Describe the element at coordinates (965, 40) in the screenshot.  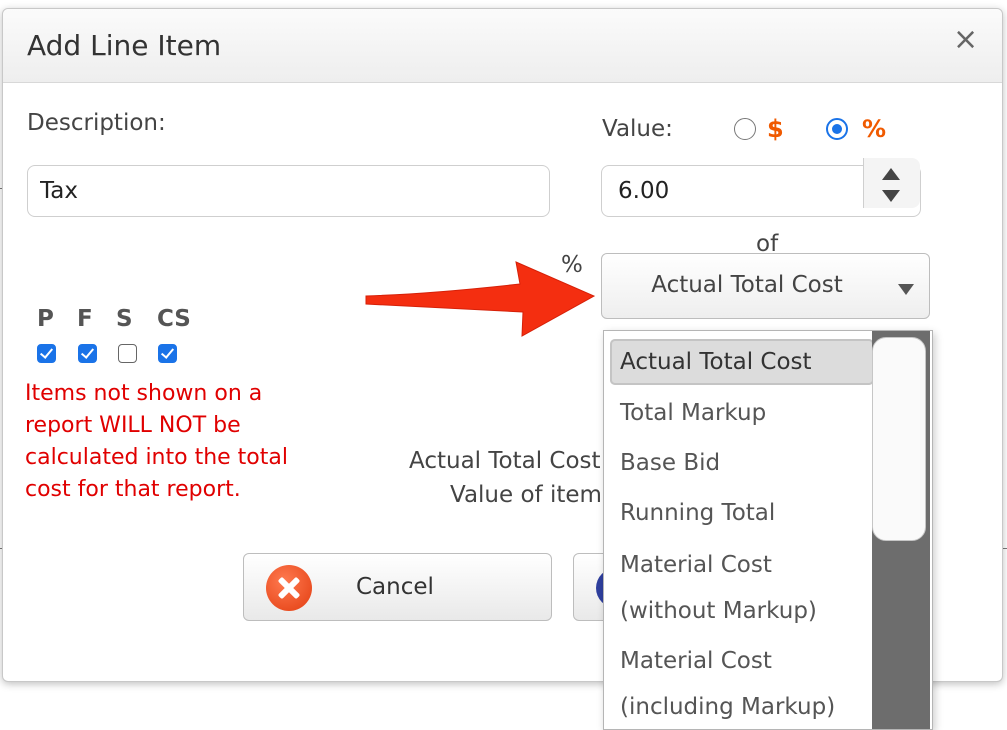
I see `close-icon: ×` at that location.